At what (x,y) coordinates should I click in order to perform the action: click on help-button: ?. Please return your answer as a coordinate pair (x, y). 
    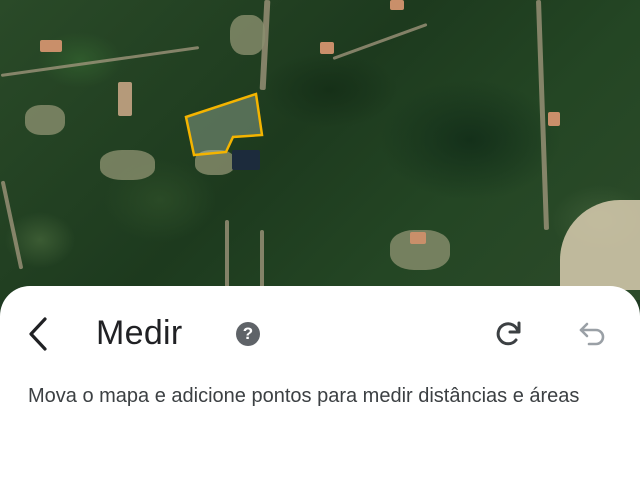
    Looking at the image, I should click on (248, 334).